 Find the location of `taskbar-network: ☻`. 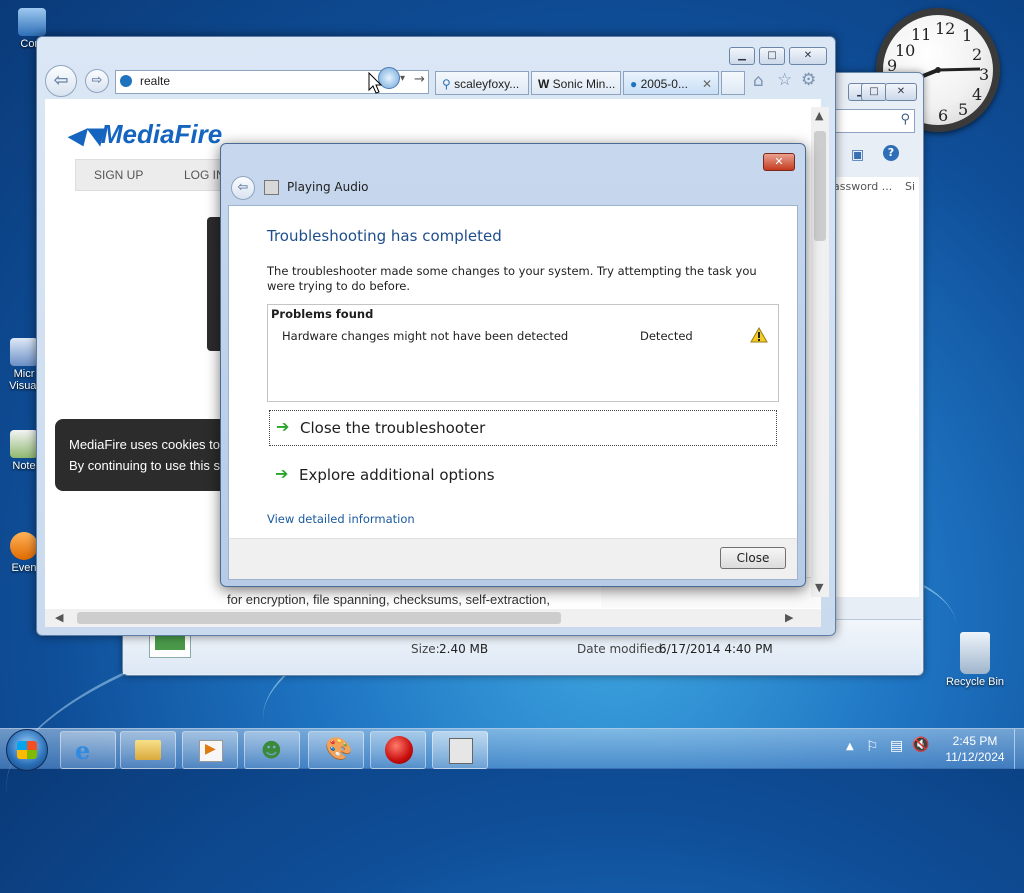

taskbar-network: ☻ is located at coordinates (272, 750).